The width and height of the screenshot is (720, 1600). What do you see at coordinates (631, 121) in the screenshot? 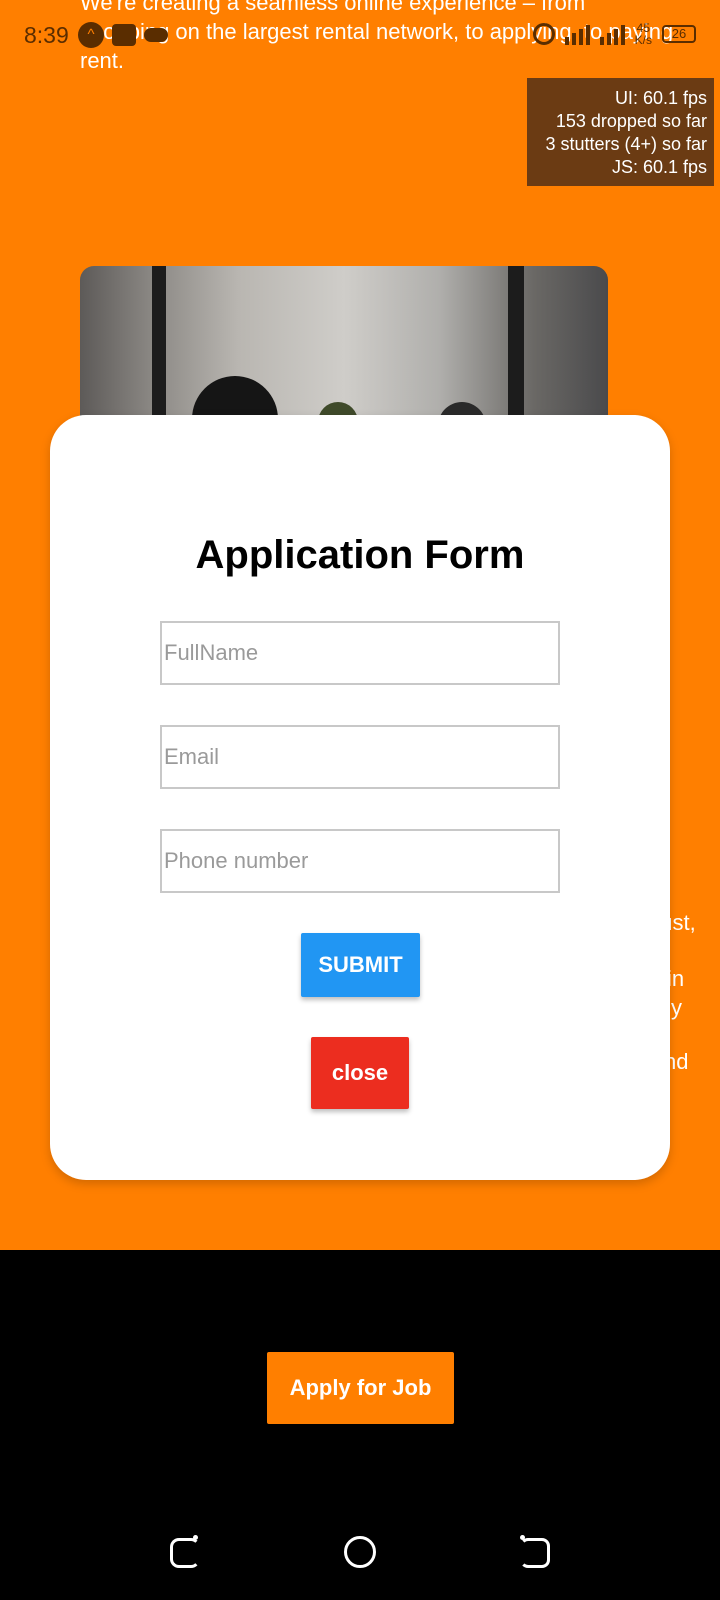
I see `dropped-frames-text: 153 dropped so far` at bounding box center [631, 121].